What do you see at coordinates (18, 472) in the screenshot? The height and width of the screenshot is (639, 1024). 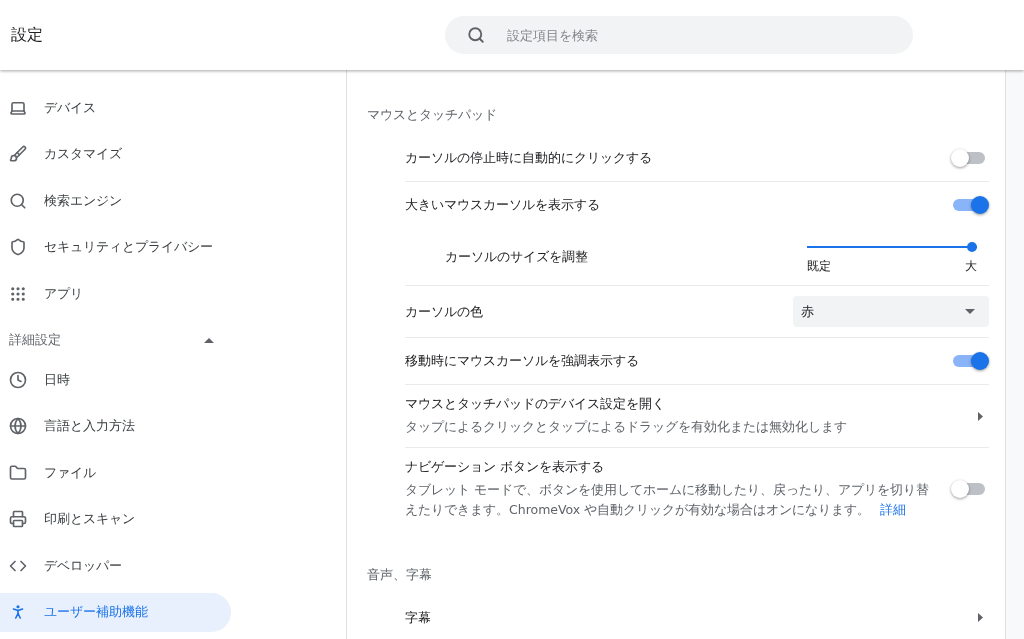 I see `folder-icon` at bounding box center [18, 472].